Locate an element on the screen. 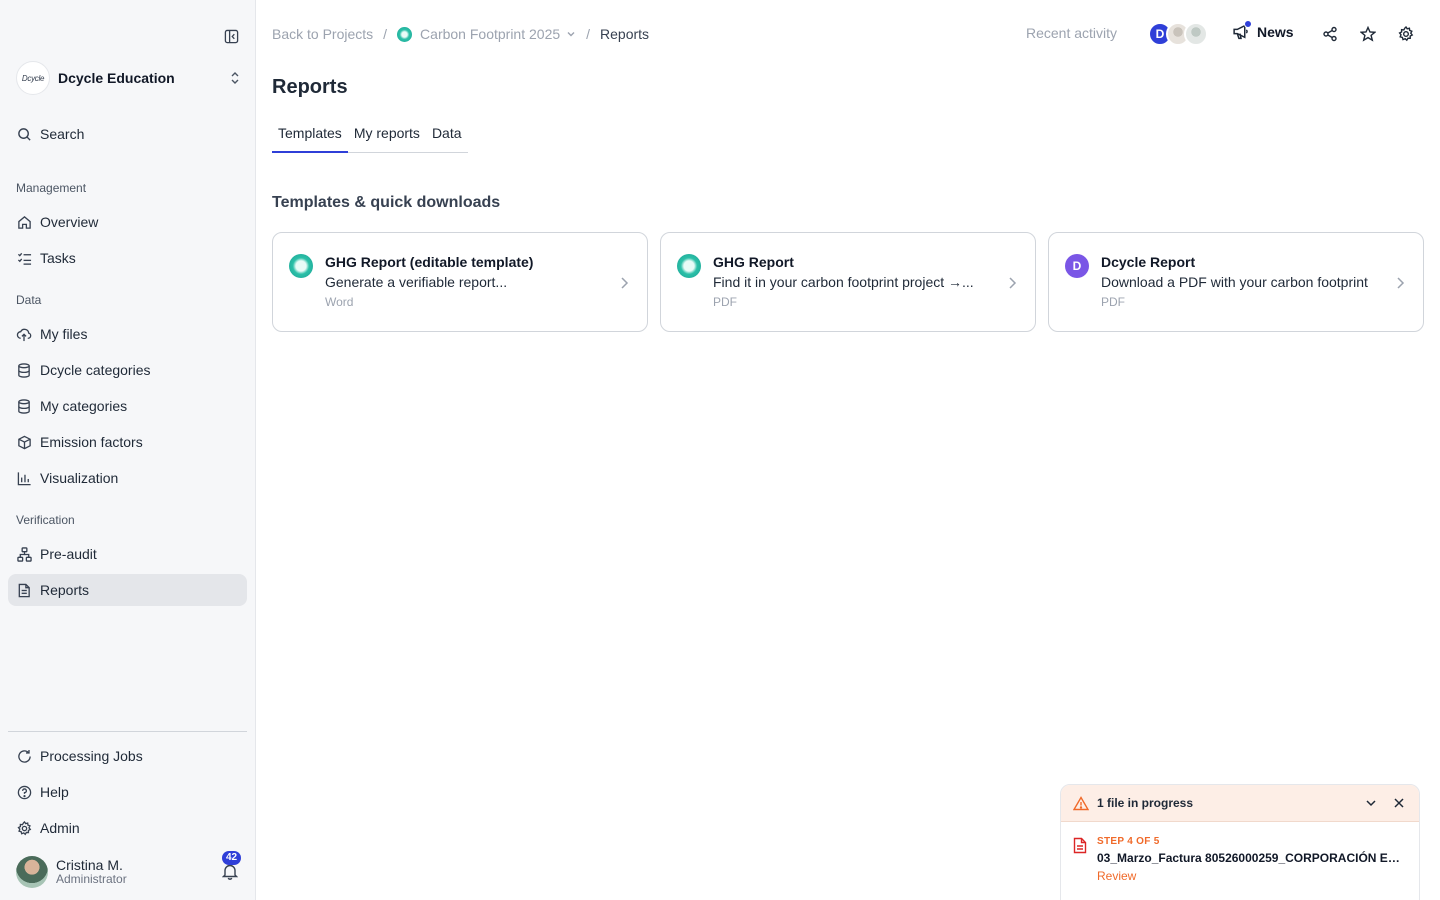  sidebar-item-my-categories: My categories is located at coordinates (127, 406).